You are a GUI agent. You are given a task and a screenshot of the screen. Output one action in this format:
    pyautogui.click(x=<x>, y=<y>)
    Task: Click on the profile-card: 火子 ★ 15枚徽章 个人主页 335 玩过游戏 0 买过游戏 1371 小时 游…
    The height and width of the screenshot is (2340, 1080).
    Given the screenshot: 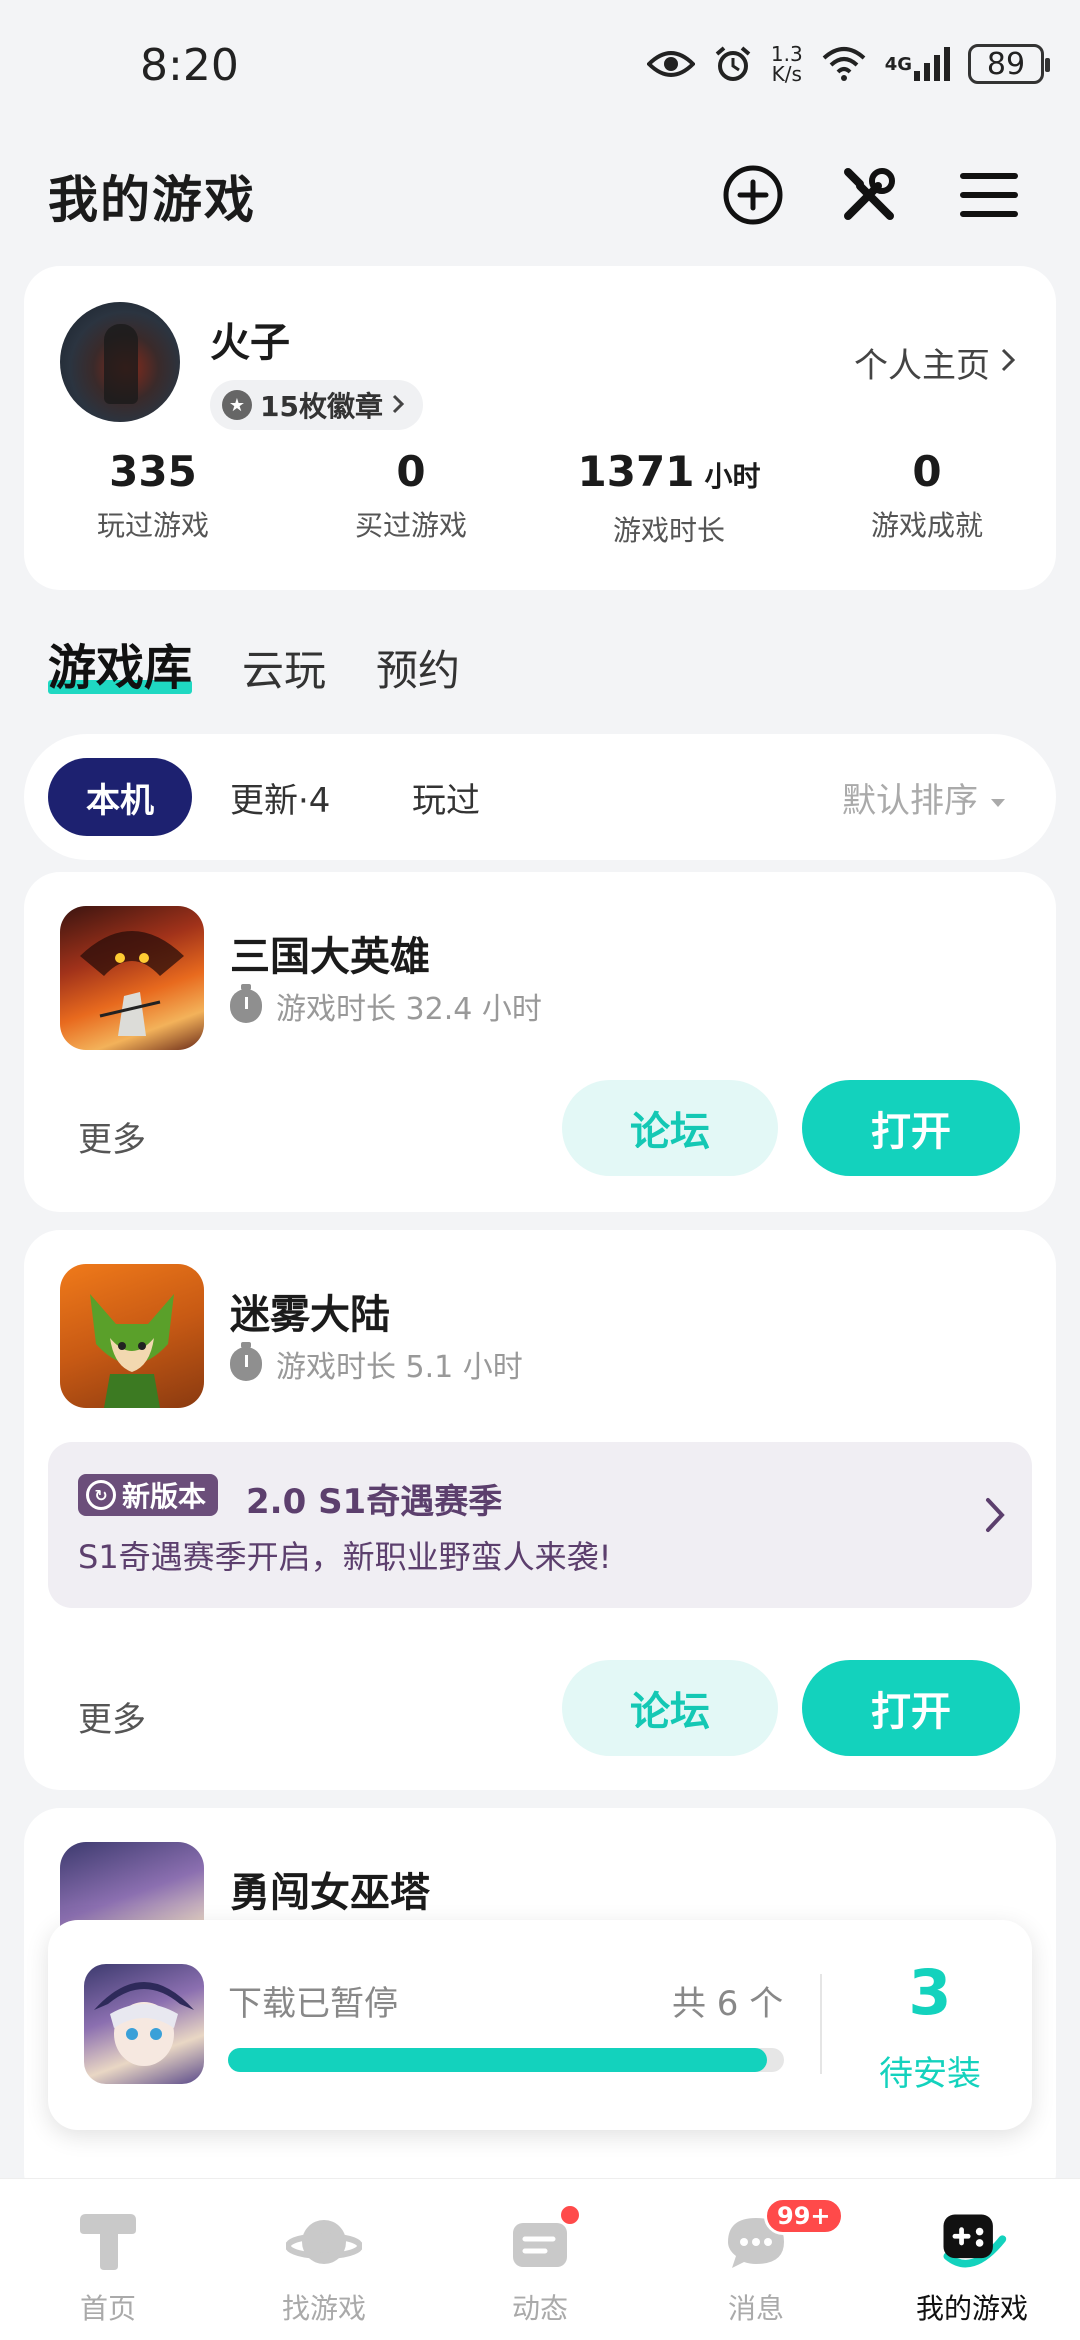 What is the action you would take?
    pyautogui.click(x=540, y=428)
    